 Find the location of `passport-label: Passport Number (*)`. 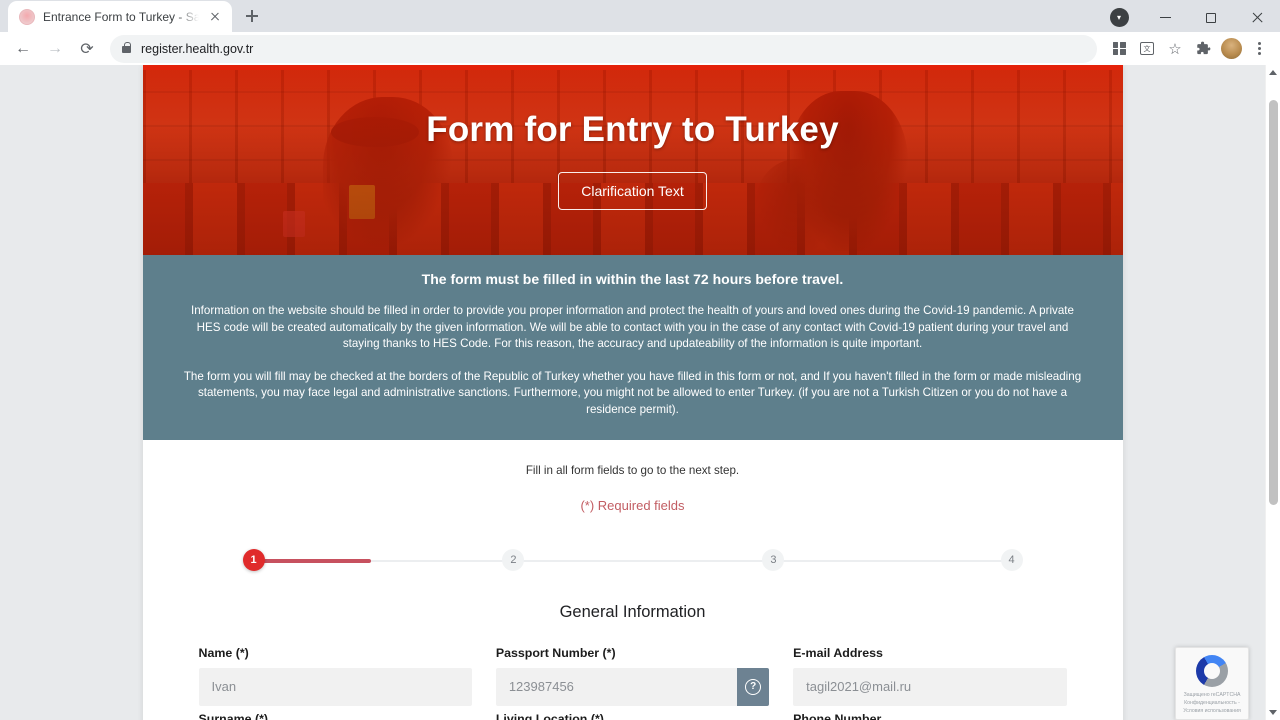

passport-label: Passport Number (*) is located at coordinates (555, 652).